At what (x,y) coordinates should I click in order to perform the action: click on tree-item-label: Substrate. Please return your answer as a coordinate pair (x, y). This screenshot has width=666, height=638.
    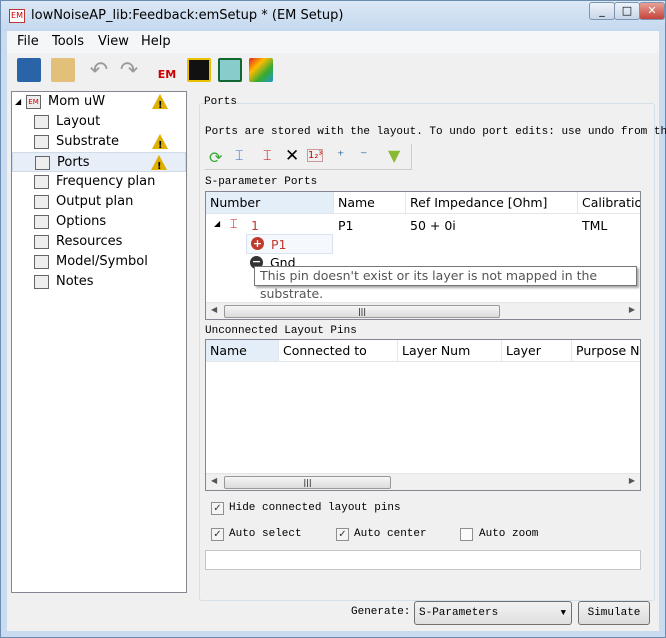
    Looking at the image, I should click on (88, 141).